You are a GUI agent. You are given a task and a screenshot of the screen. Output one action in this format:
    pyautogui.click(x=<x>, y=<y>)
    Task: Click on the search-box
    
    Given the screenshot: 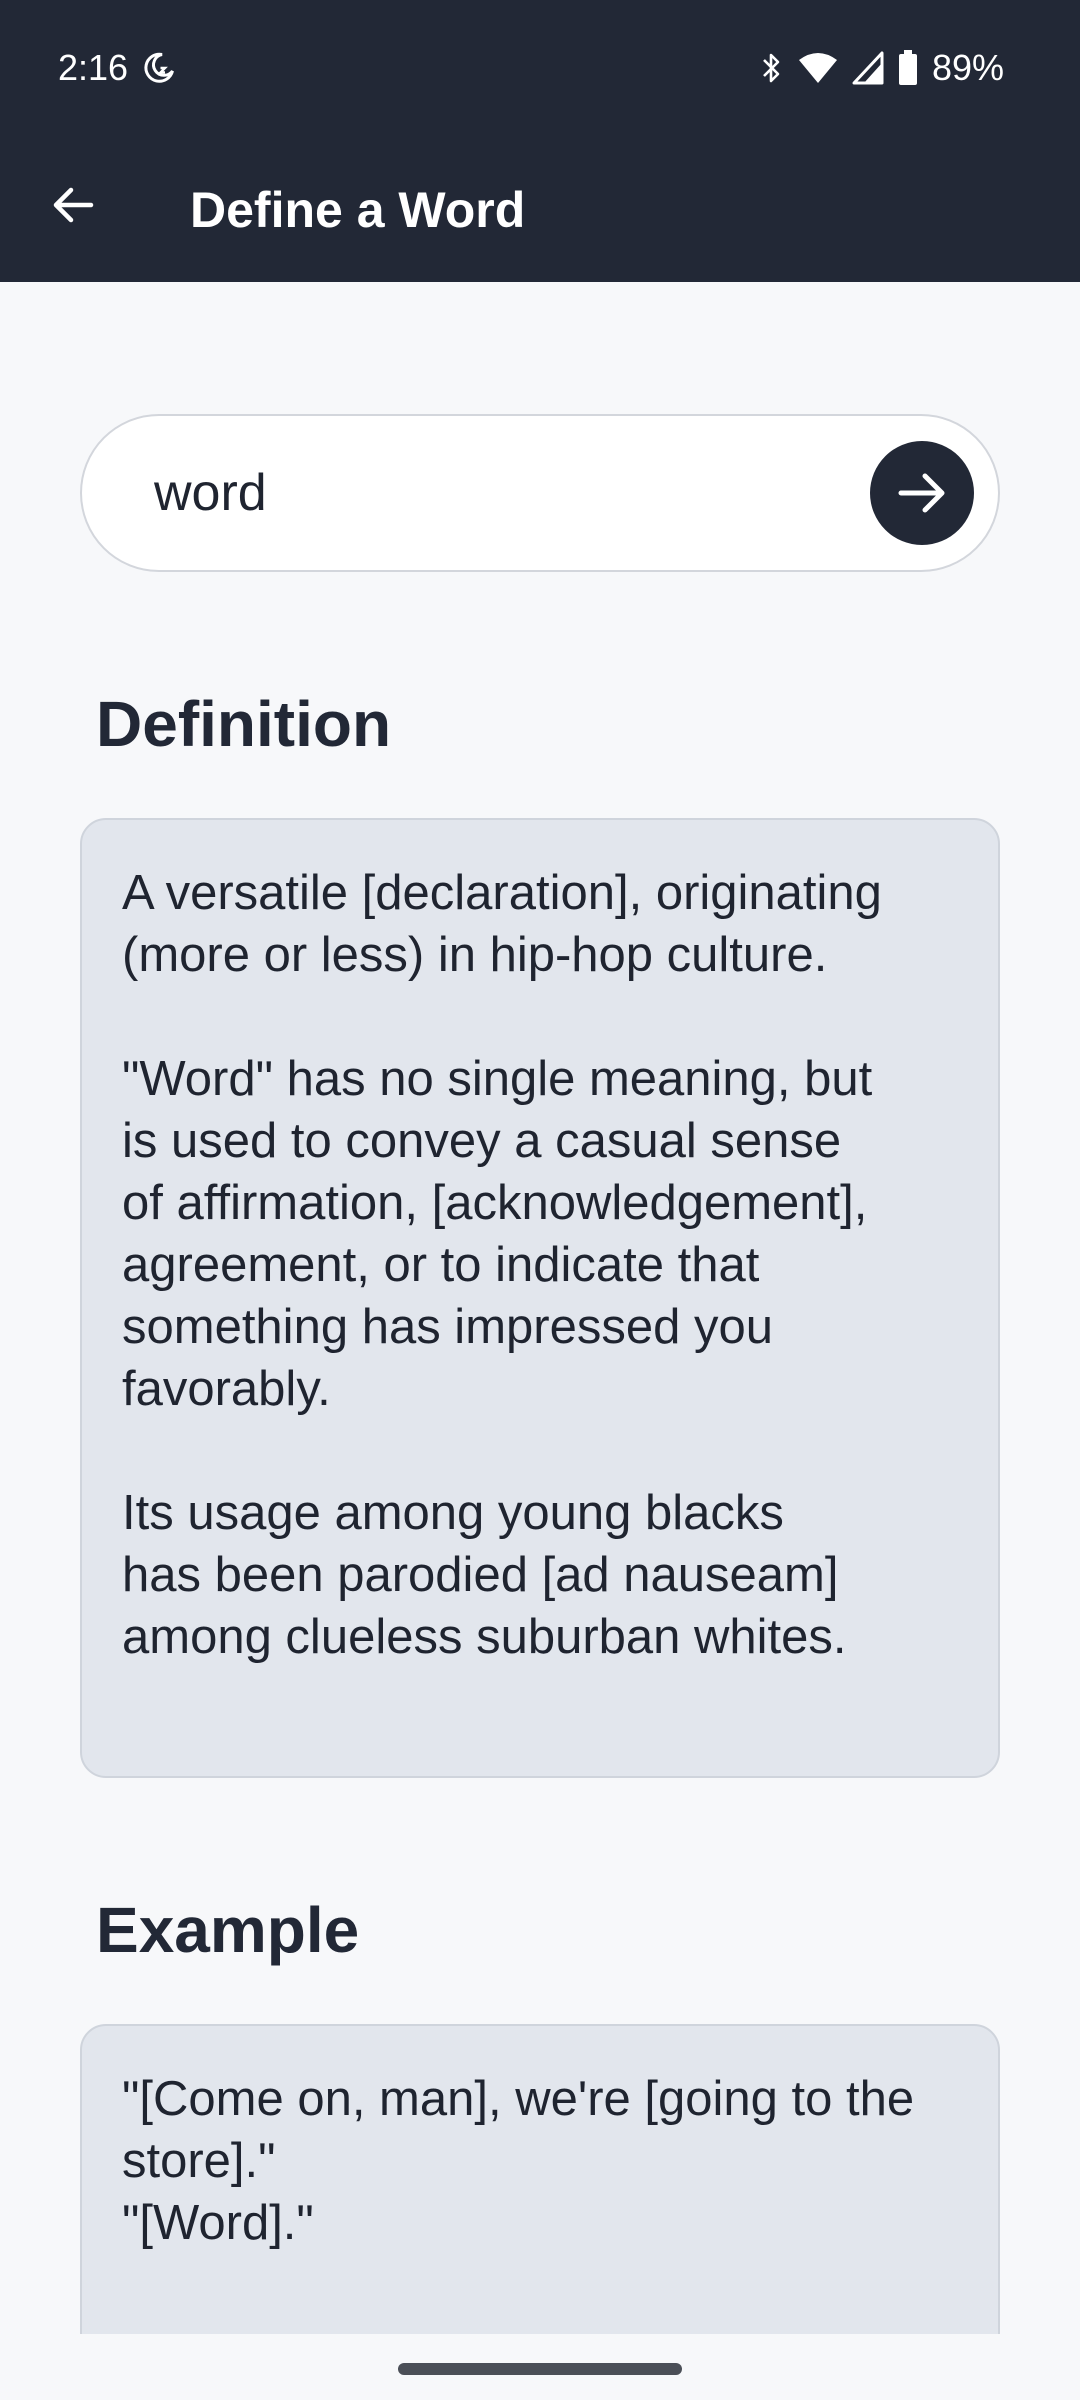 What is the action you would take?
    pyautogui.click(x=540, y=493)
    